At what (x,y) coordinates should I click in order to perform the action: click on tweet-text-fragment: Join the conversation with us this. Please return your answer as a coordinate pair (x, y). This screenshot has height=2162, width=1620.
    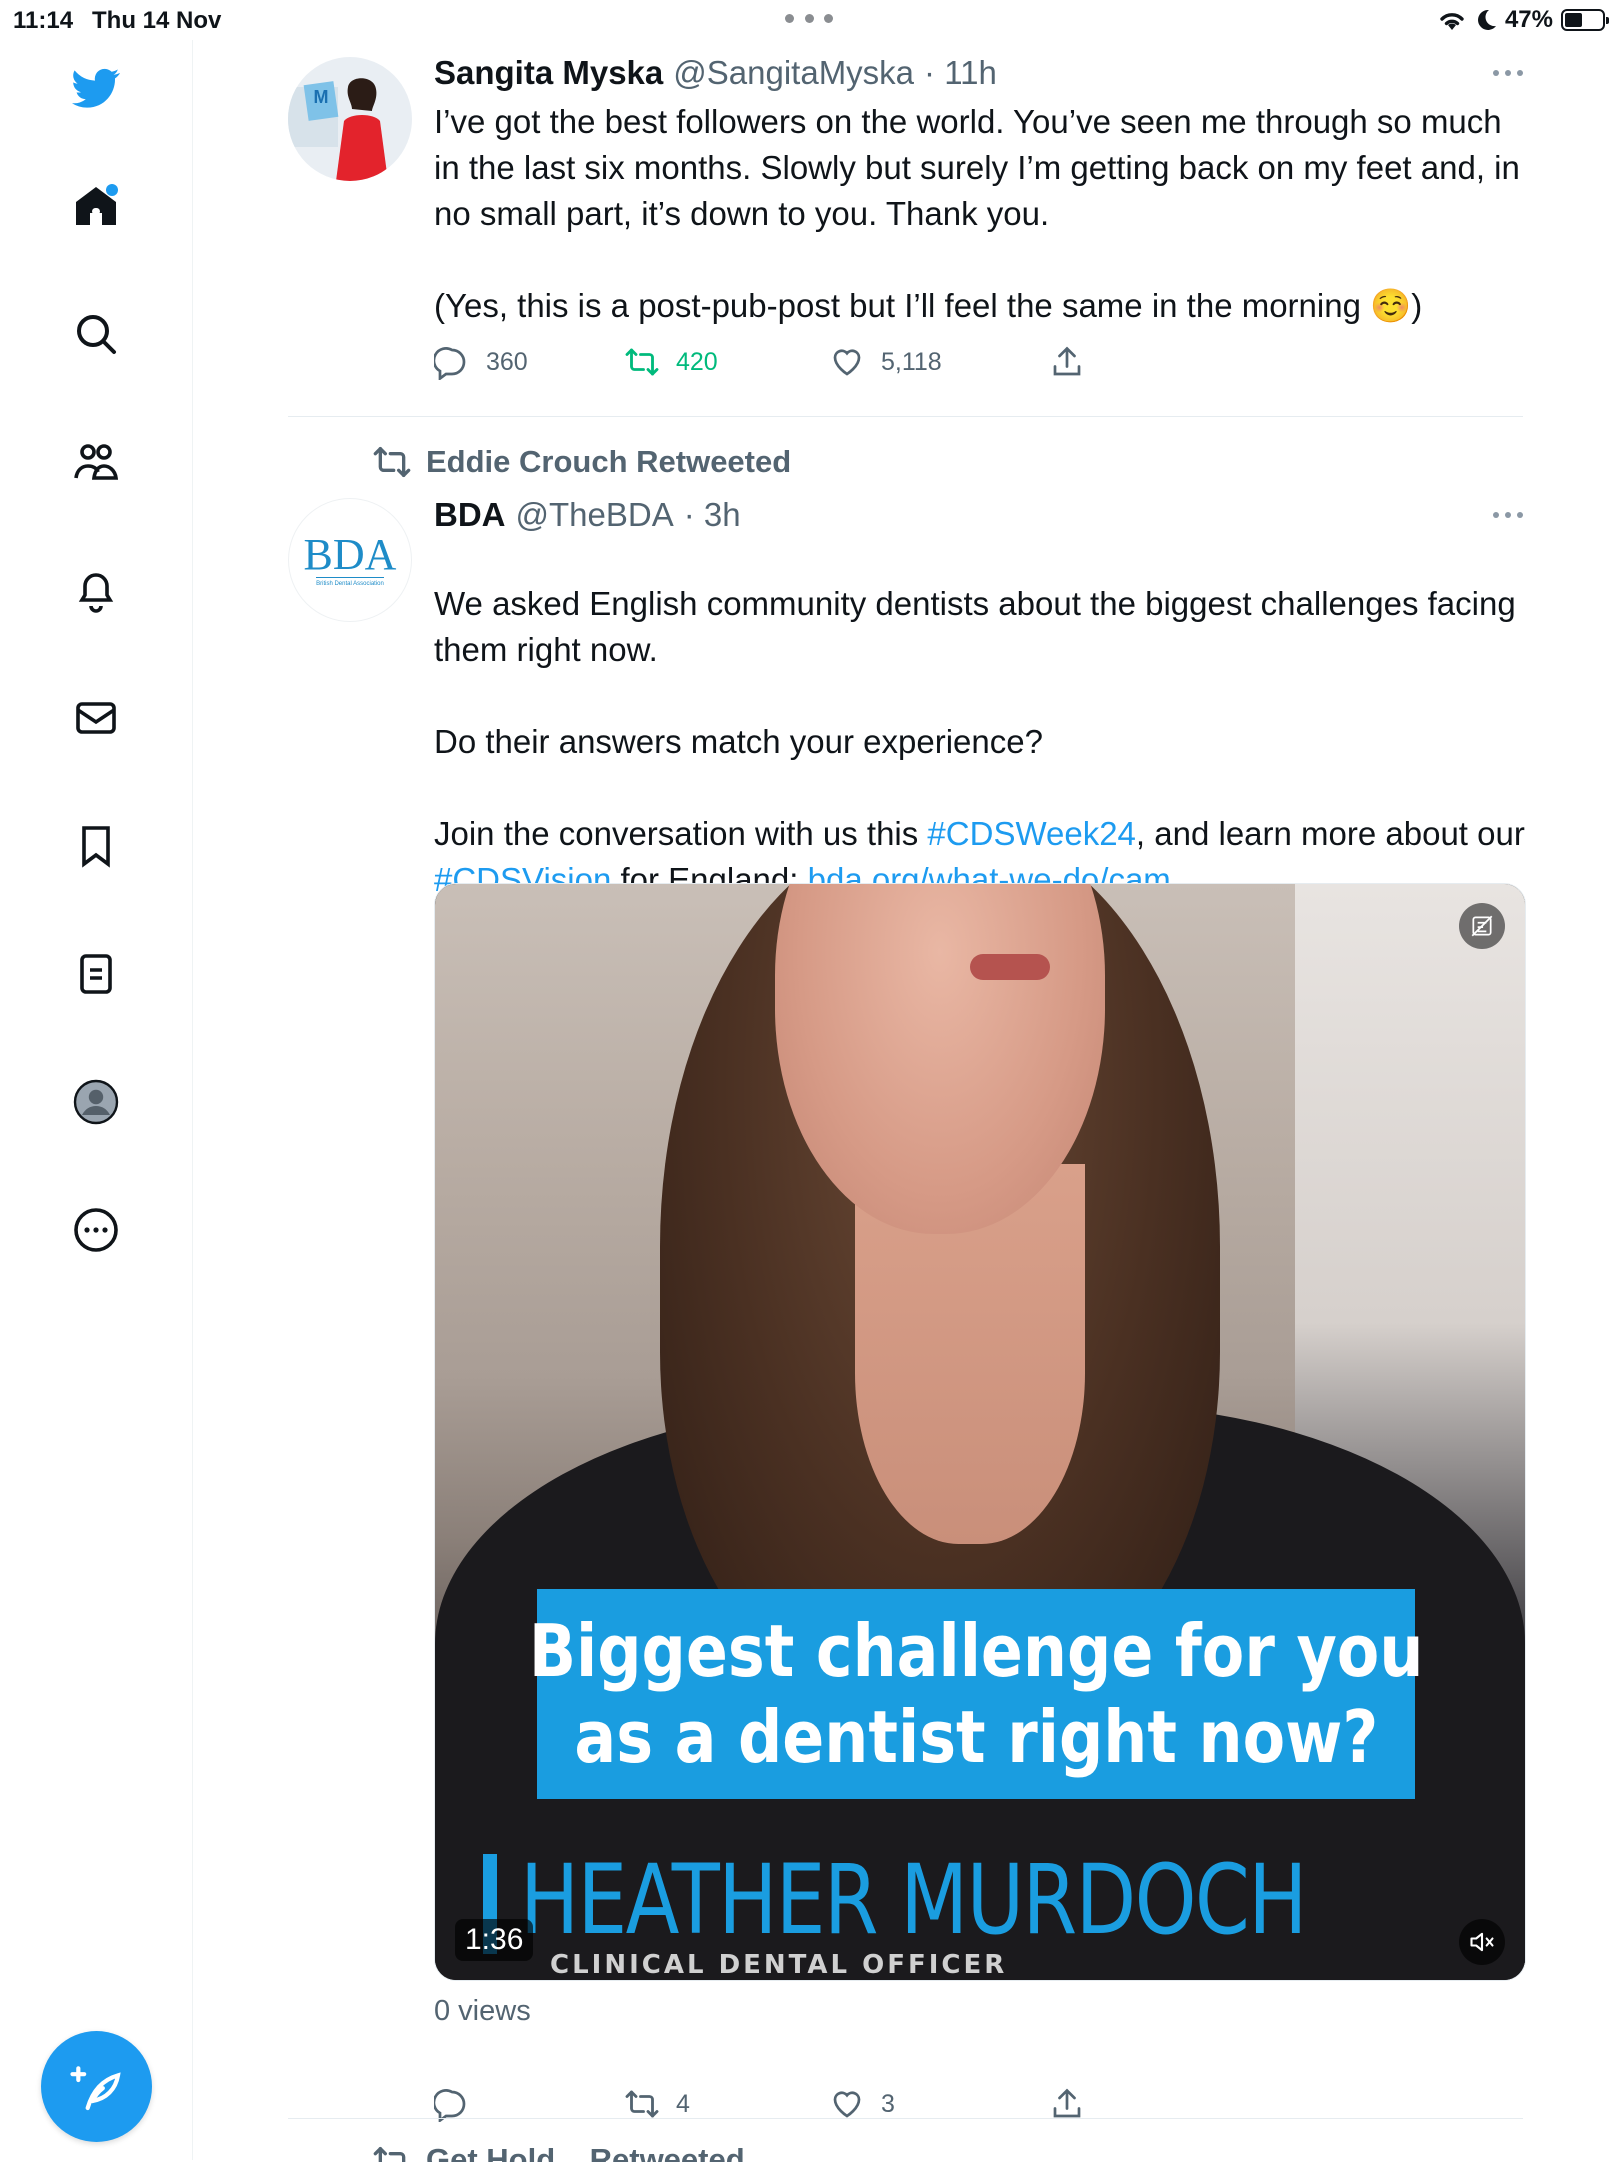
    Looking at the image, I should click on (681, 833).